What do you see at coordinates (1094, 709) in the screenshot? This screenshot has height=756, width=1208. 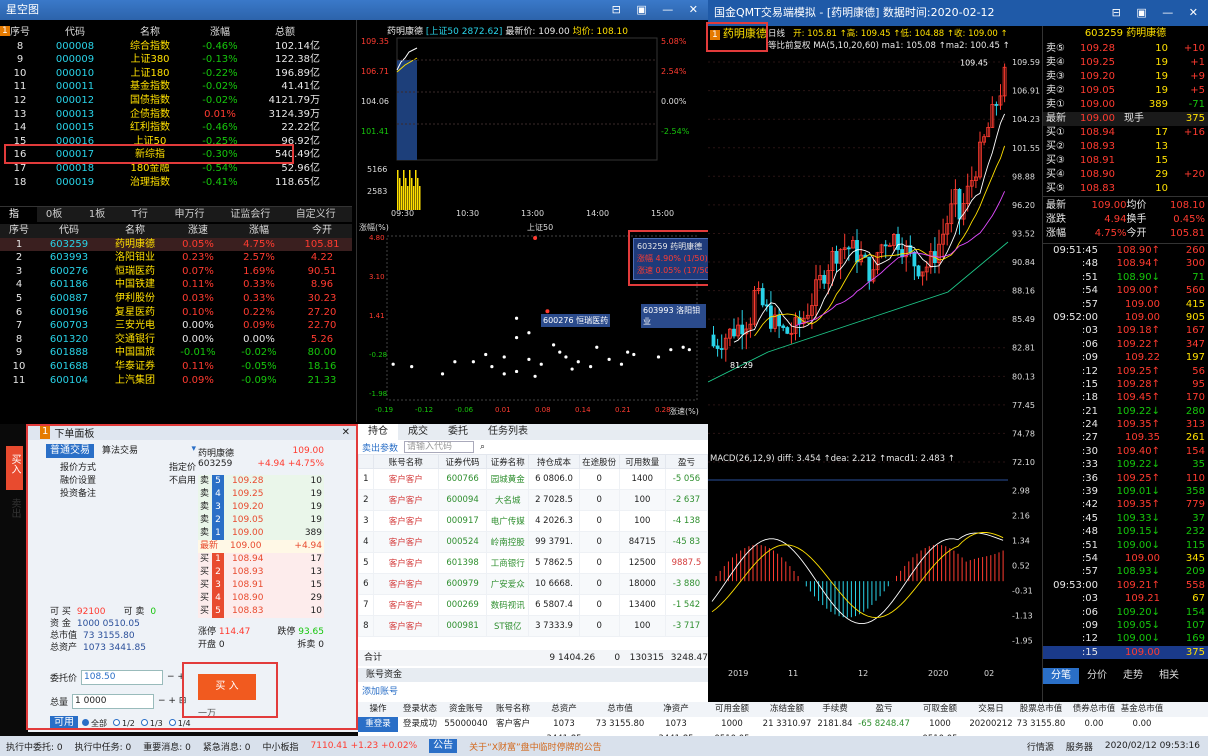 I see `account-header-cell: 债券总市值` at bounding box center [1094, 709].